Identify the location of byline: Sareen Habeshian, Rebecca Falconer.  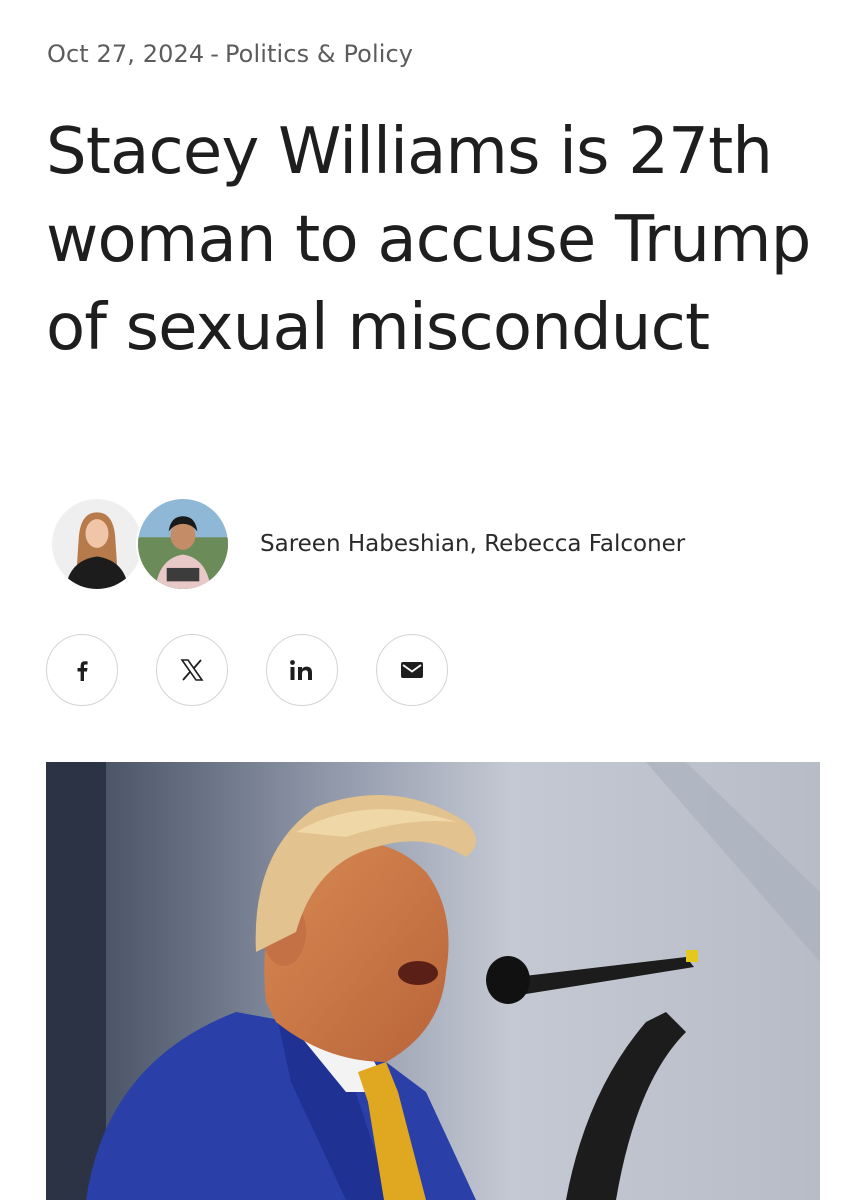
(367, 544).